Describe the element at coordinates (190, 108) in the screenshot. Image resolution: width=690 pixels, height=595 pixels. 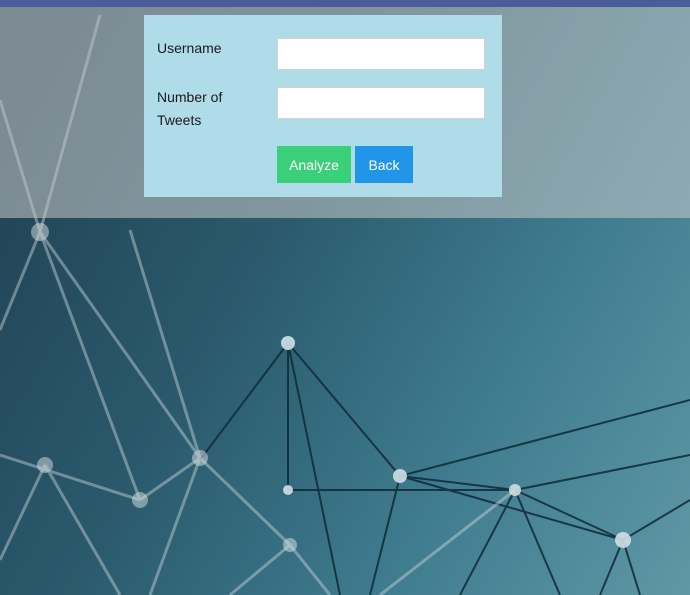
I see `number-of-tweets-label: Number of Tweets` at that location.